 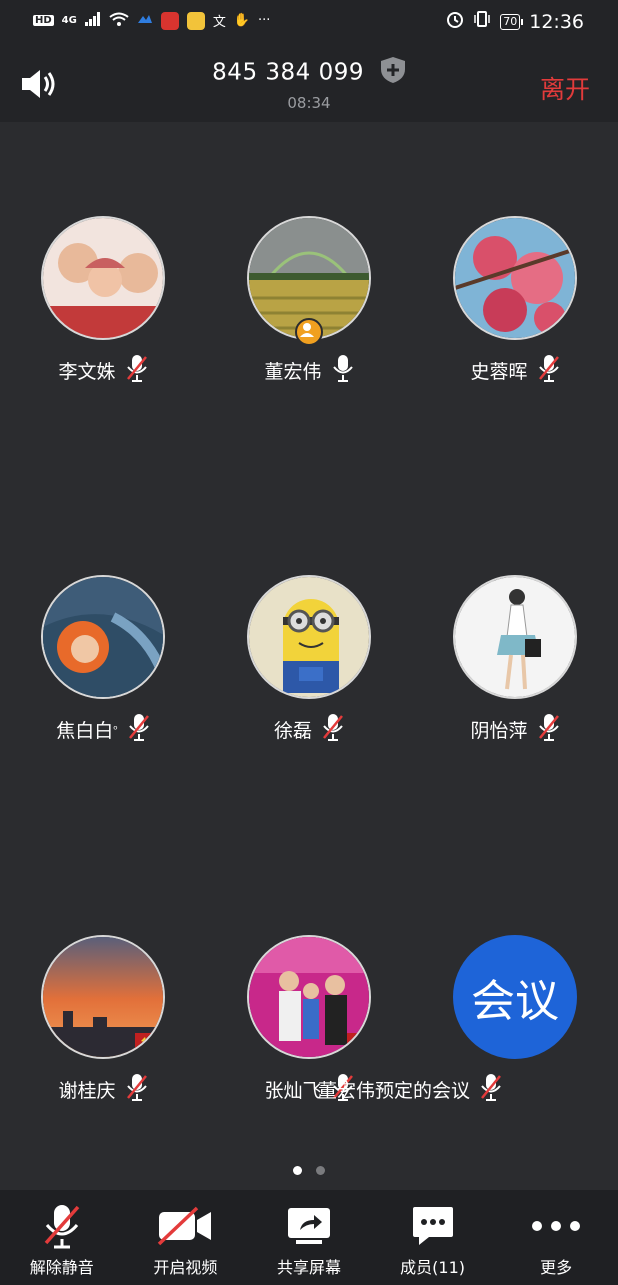 I want to click on status-right: 70 12:36, so click(x=515, y=21).